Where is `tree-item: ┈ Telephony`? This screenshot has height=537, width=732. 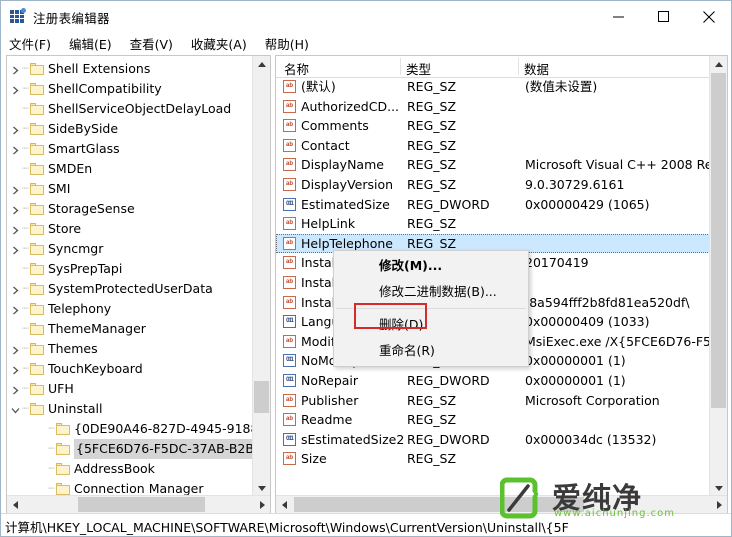
tree-item: ┈ Telephony is located at coordinates (130, 309).